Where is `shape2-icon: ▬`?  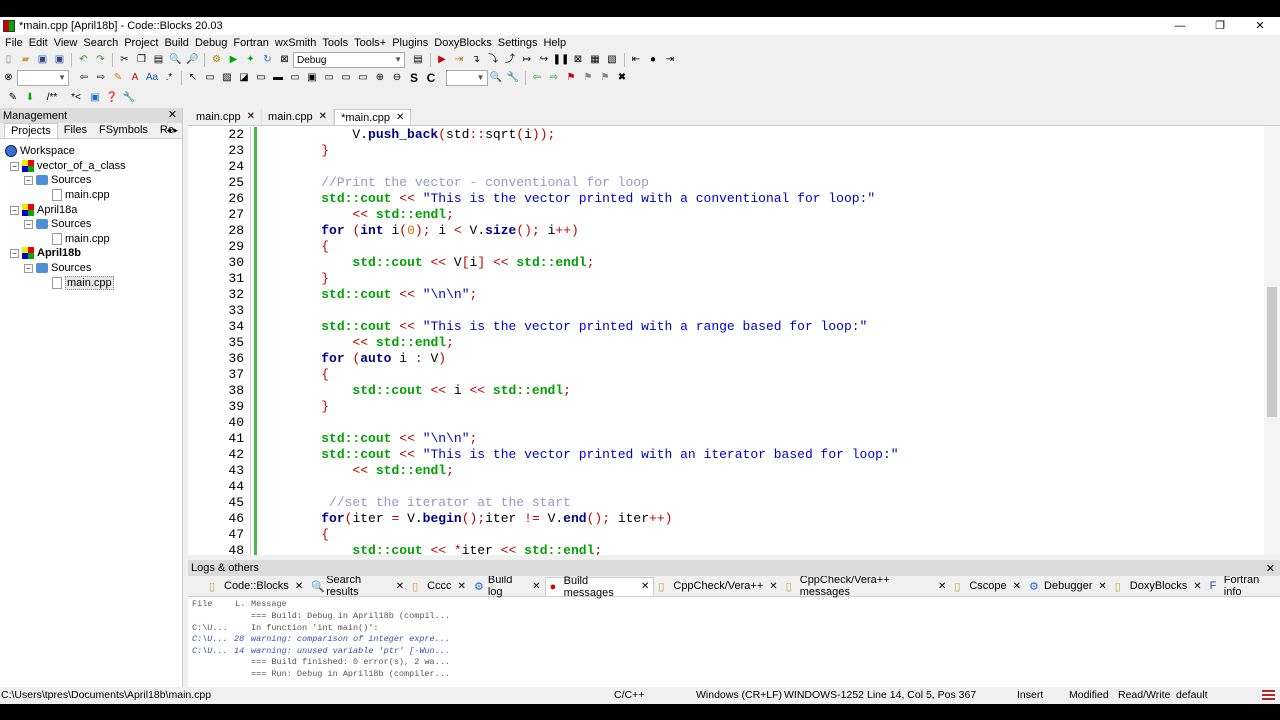
shape2-icon: ▬ is located at coordinates (278, 78).